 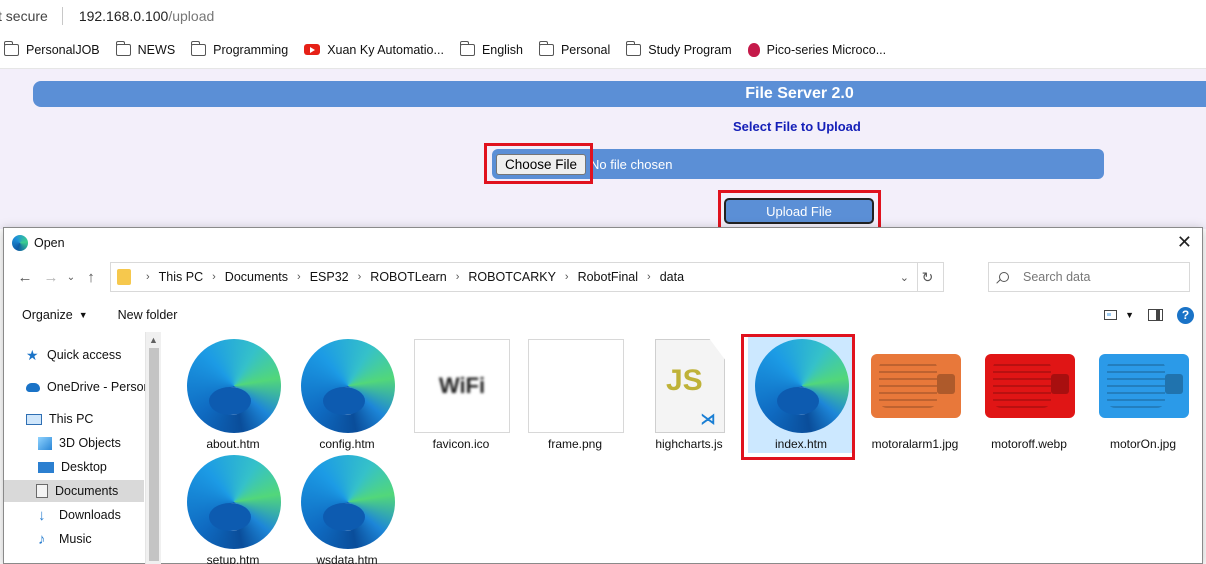 What do you see at coordinates (603, 15) in the screenshot?
I see `address-bar: t secure 192.168.0.100/upload` at bounding box center [603, 15].